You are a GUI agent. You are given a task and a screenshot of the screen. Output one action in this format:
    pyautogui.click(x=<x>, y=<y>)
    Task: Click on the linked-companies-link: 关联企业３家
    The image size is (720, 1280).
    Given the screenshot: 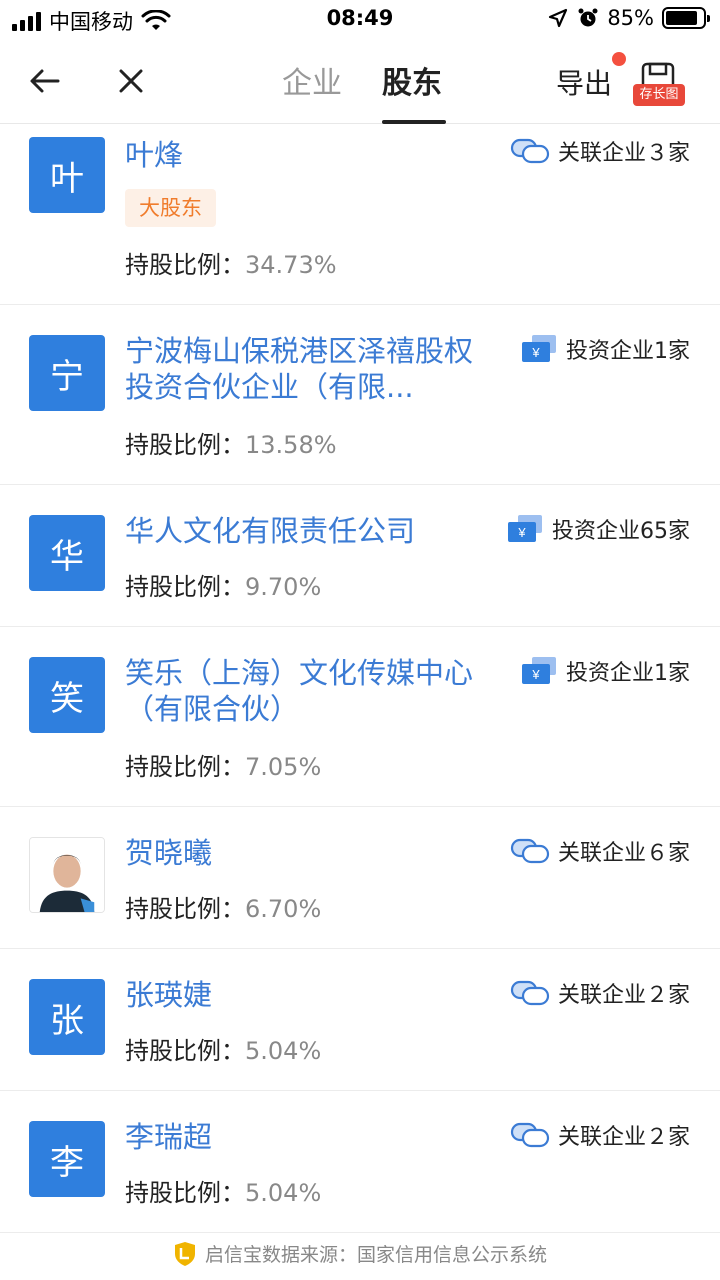 What is the action you would take?
    pyautogui.click(x=600, y=151)
    